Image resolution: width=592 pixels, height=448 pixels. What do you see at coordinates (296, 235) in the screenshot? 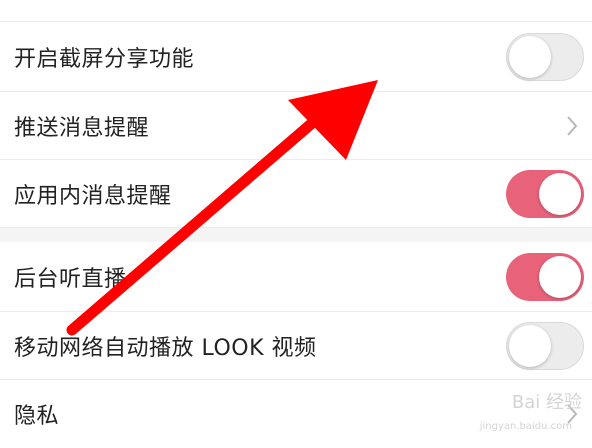
I see `section-divider` at bounding box center [296, 235].